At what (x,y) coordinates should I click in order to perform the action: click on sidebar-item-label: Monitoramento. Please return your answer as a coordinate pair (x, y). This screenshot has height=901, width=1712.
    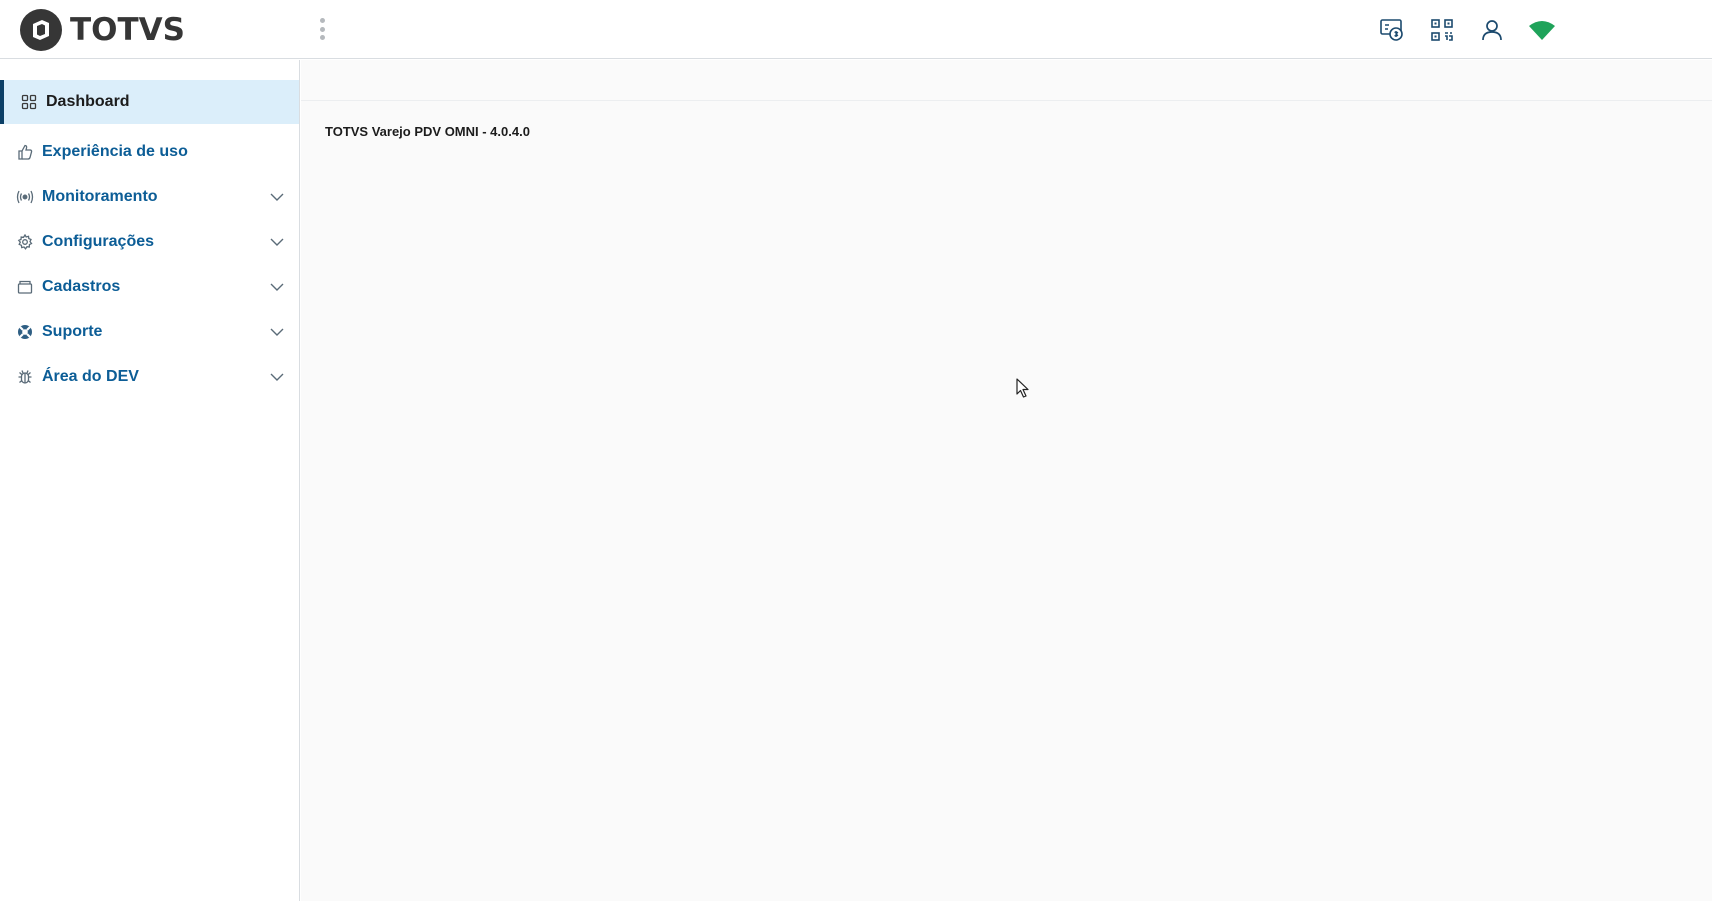
    Looking at the image, I should click on (100, 196).